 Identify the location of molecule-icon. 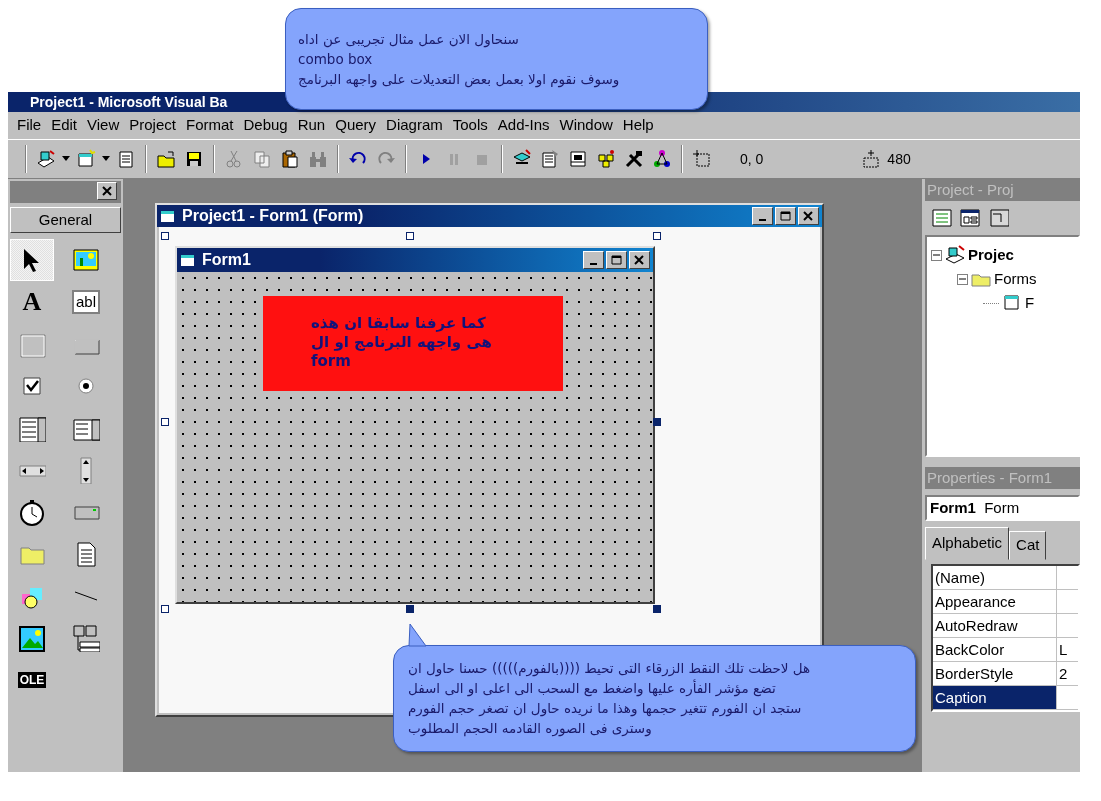
(662, 159).